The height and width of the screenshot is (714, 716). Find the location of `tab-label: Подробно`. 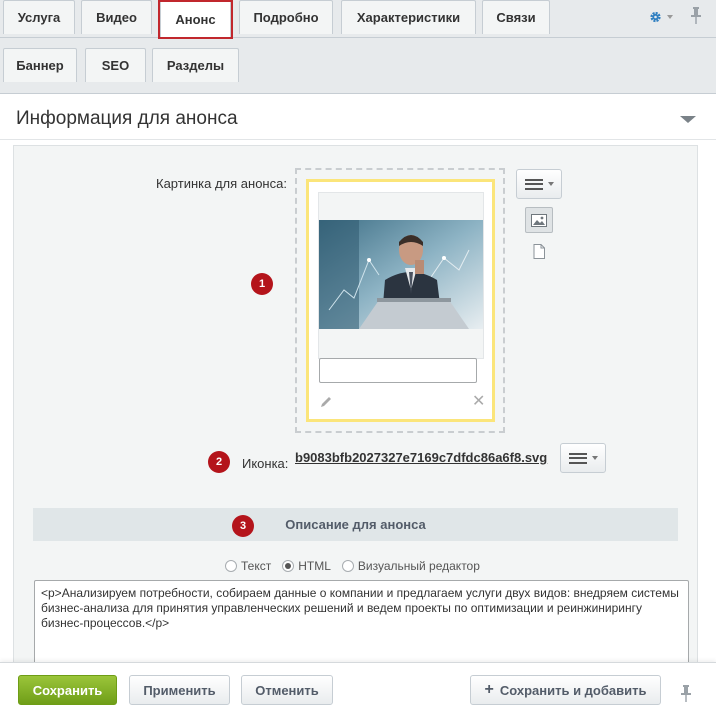

tab-label: Подробно is located at coordinates (286, 17).